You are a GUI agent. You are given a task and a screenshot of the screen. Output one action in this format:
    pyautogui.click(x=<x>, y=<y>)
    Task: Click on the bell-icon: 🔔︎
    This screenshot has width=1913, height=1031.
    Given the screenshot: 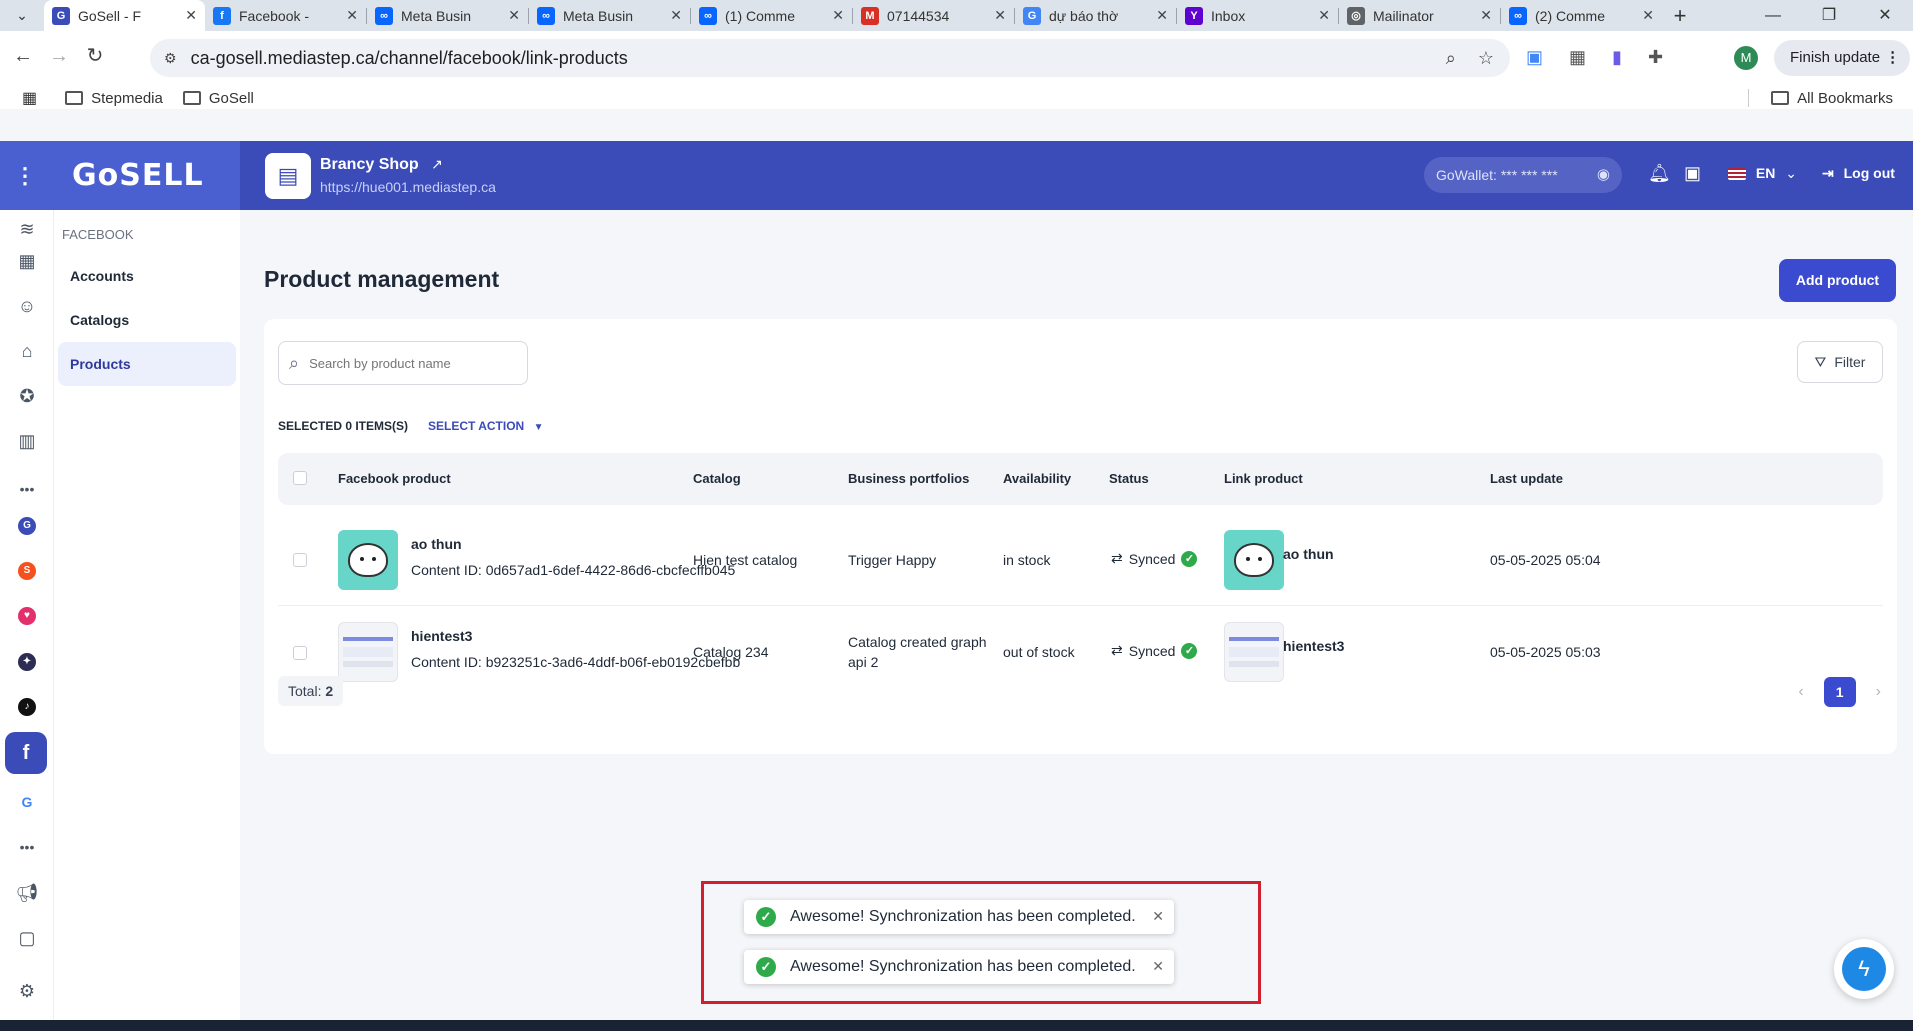 What is the action you would take?
    pyautogui.click(x=1659, y=173)
    